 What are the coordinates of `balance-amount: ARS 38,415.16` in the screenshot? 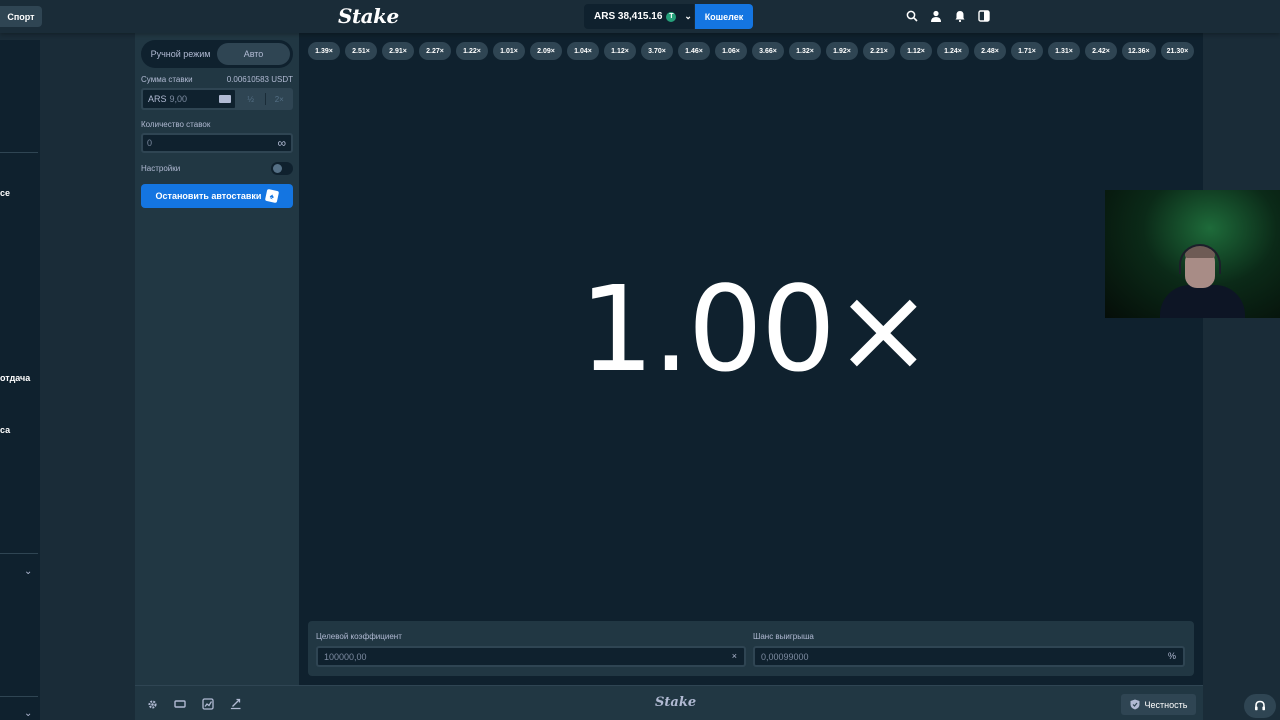 It's located at (628, 16).